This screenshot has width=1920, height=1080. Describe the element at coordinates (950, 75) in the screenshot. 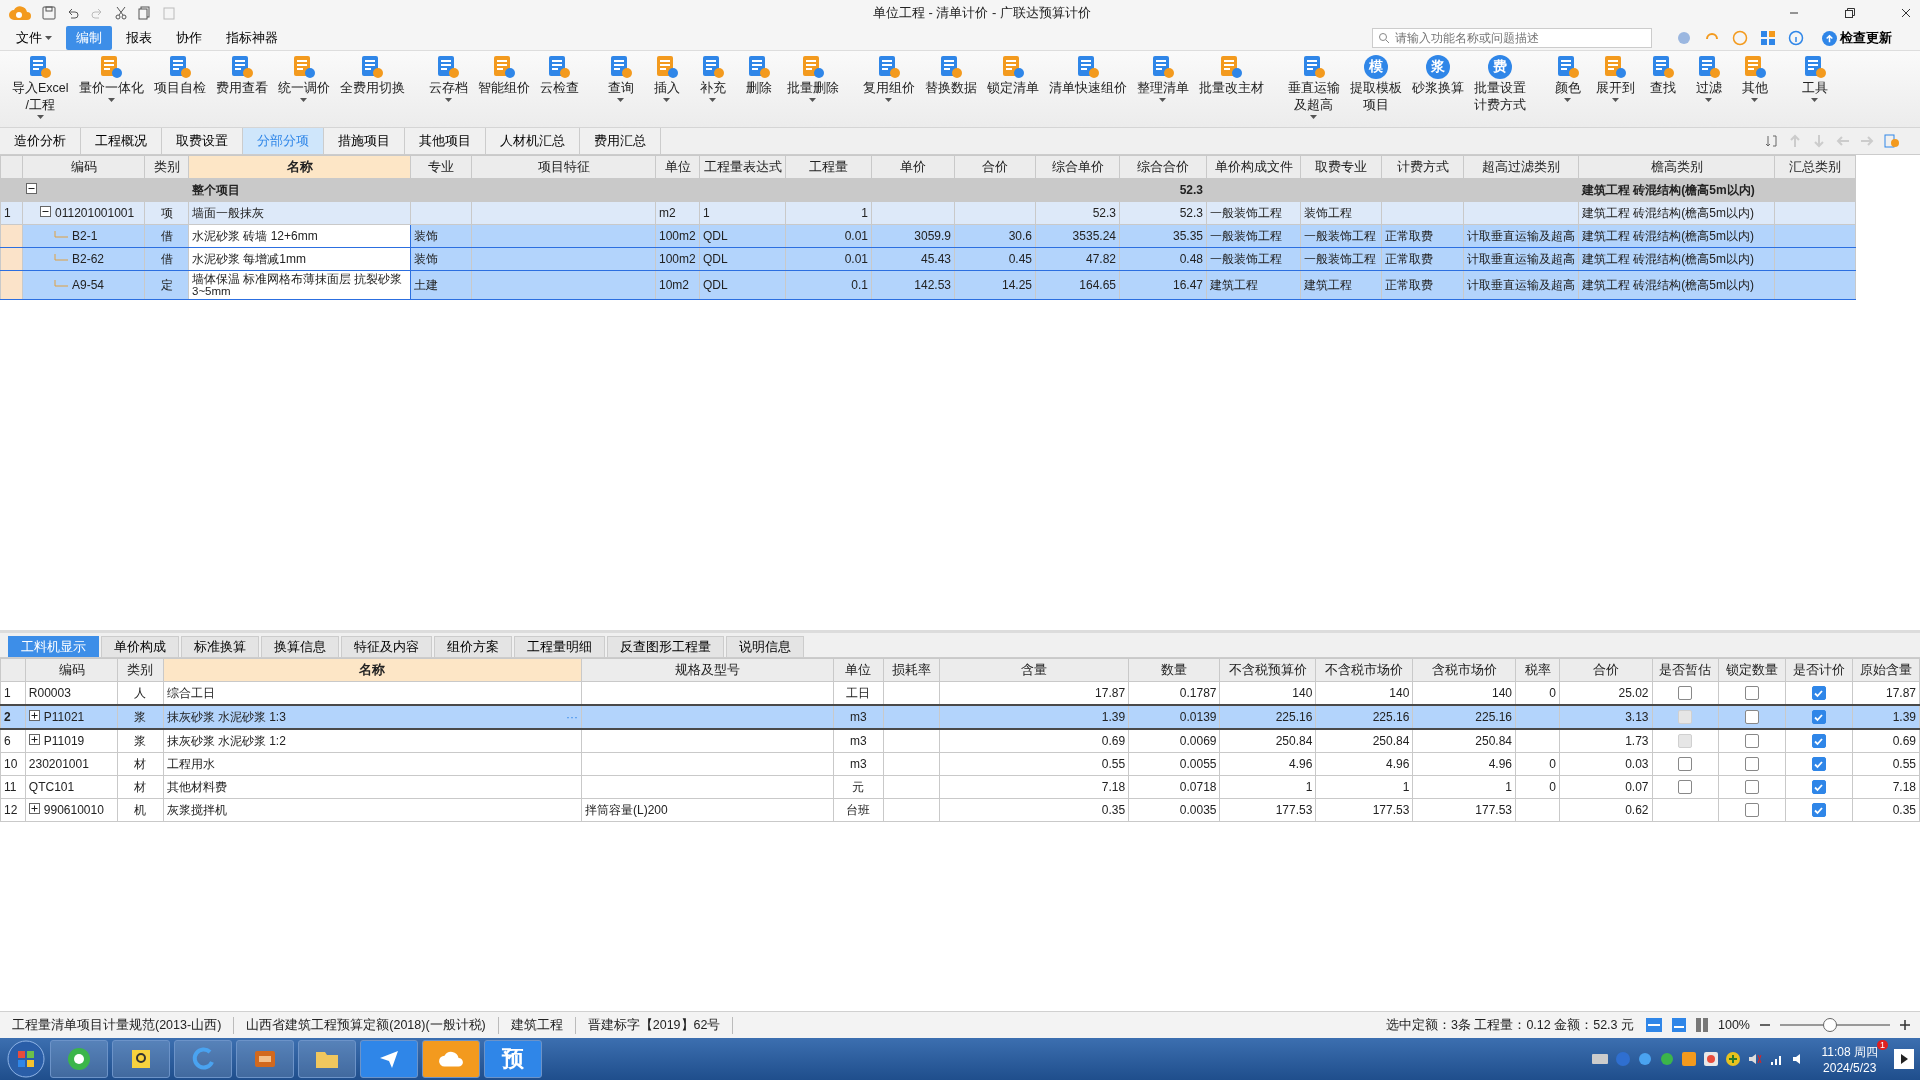

I see `toolbar-button: 替换数据` at that location.